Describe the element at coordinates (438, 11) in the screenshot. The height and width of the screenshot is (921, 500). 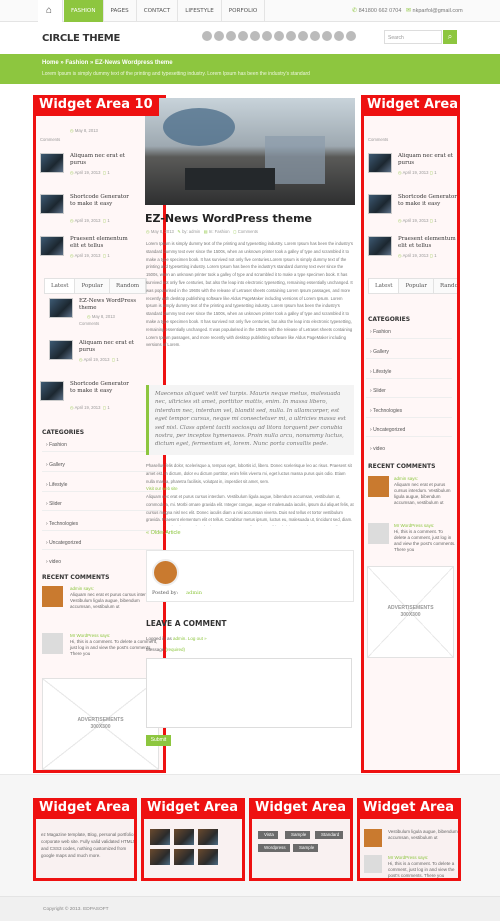
I see `email-address: nkparfol@gmail.com` at that location.